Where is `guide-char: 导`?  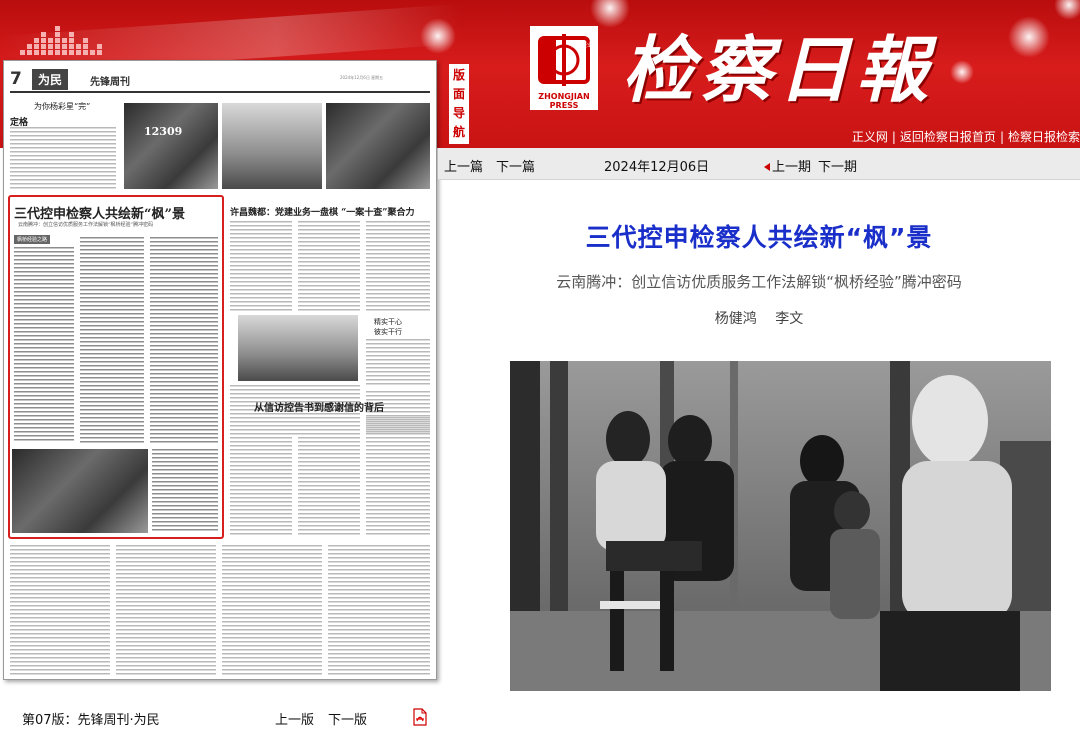
guide-char: 导 is located at coordinates (458, 113).